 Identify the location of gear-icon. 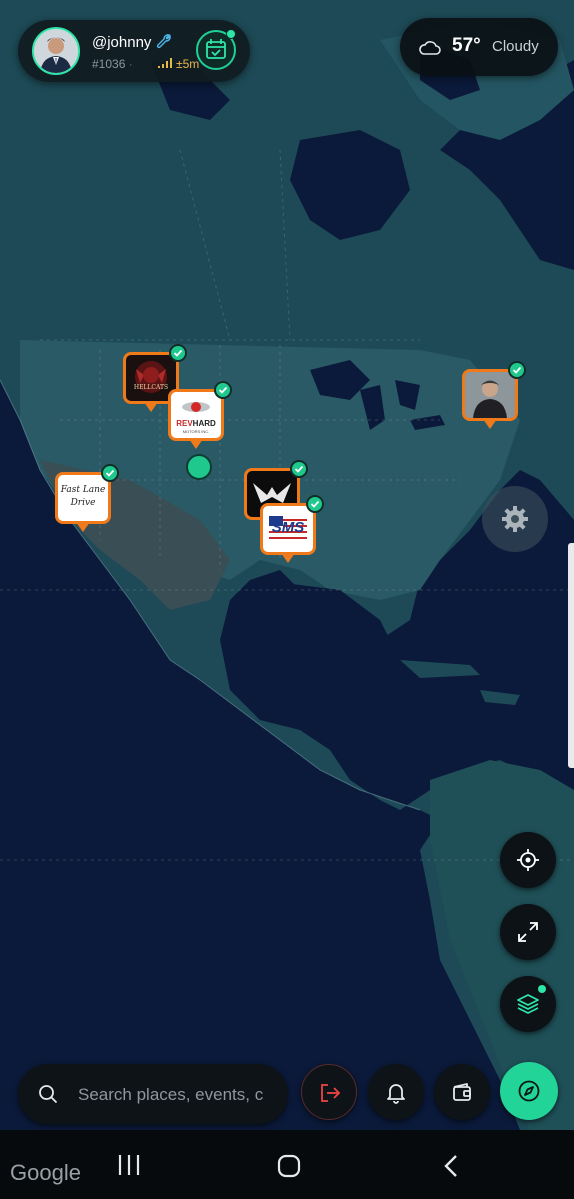
(515, 519).